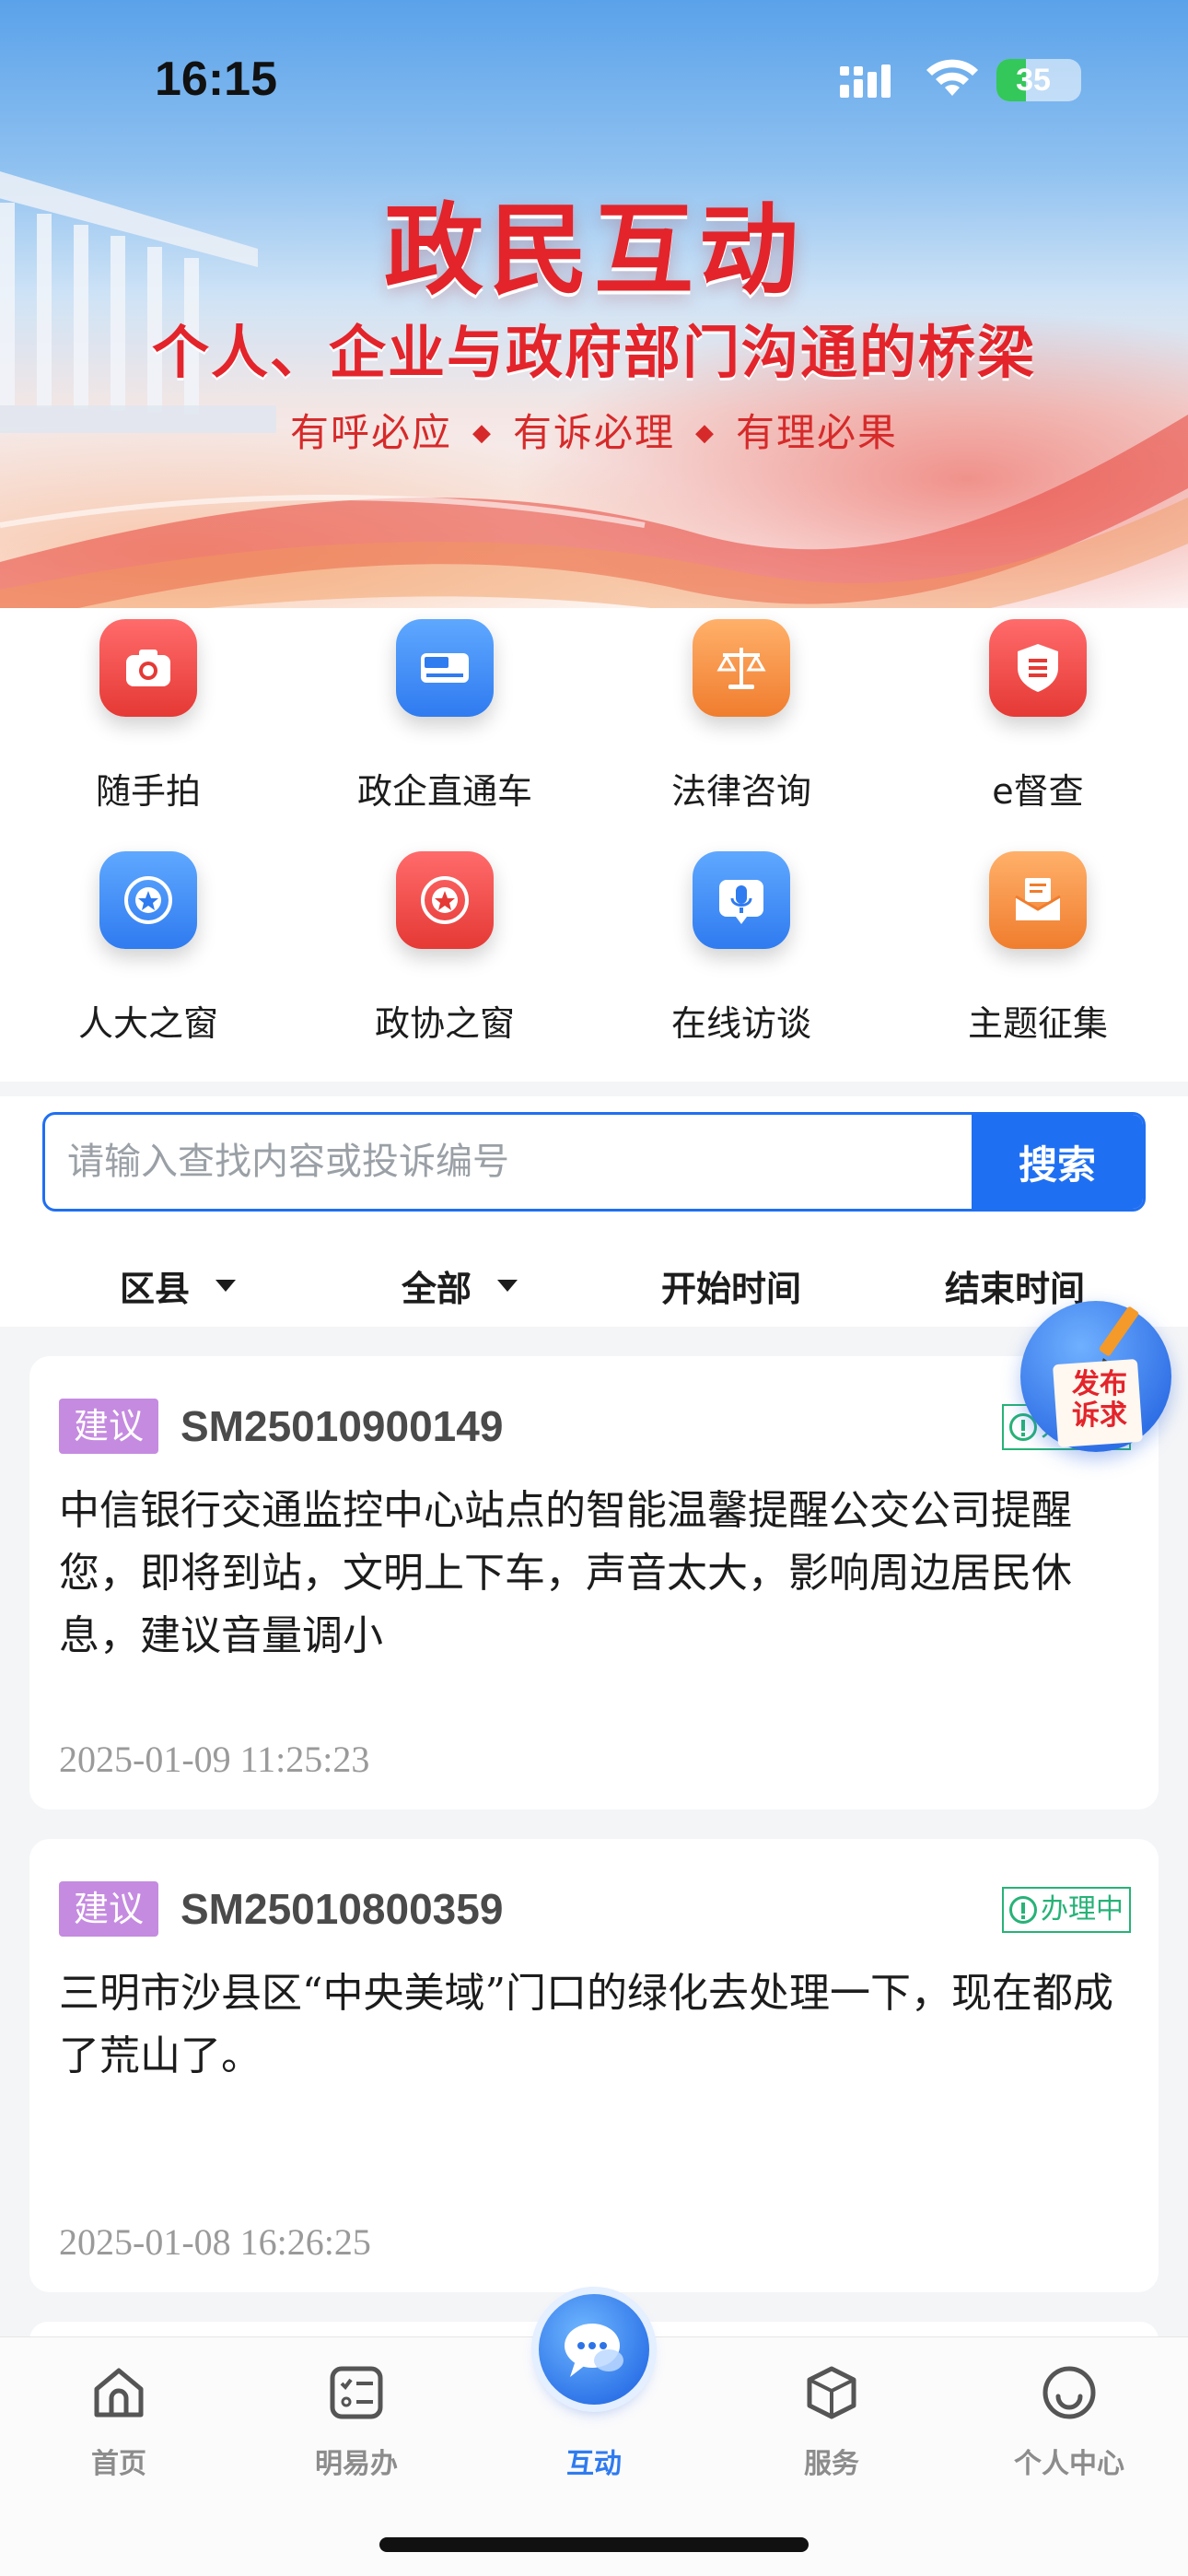 Image resolution: width=1188 pixels, height=2576 pixels. What do you see at coordinates (593, 251) in the screenshot?
I see `page-title: 政民互动` at bounding box center [593, 251].